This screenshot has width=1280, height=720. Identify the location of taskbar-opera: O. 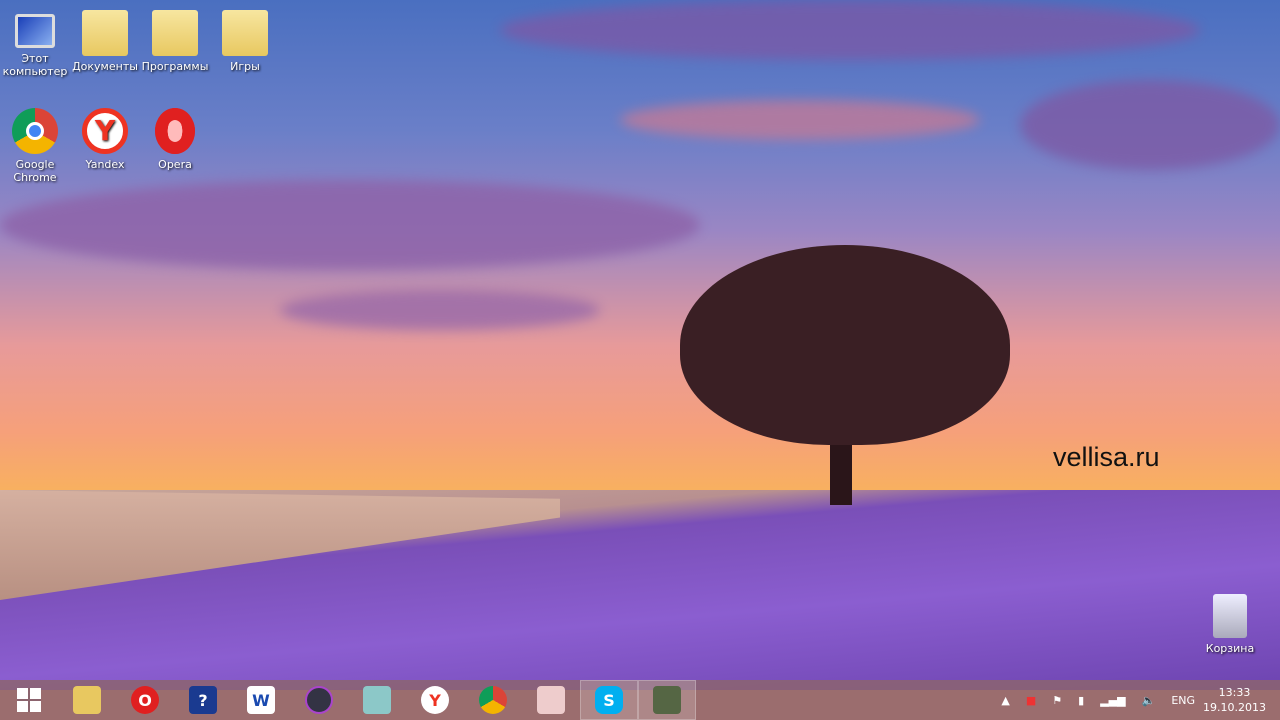
(145, 700).